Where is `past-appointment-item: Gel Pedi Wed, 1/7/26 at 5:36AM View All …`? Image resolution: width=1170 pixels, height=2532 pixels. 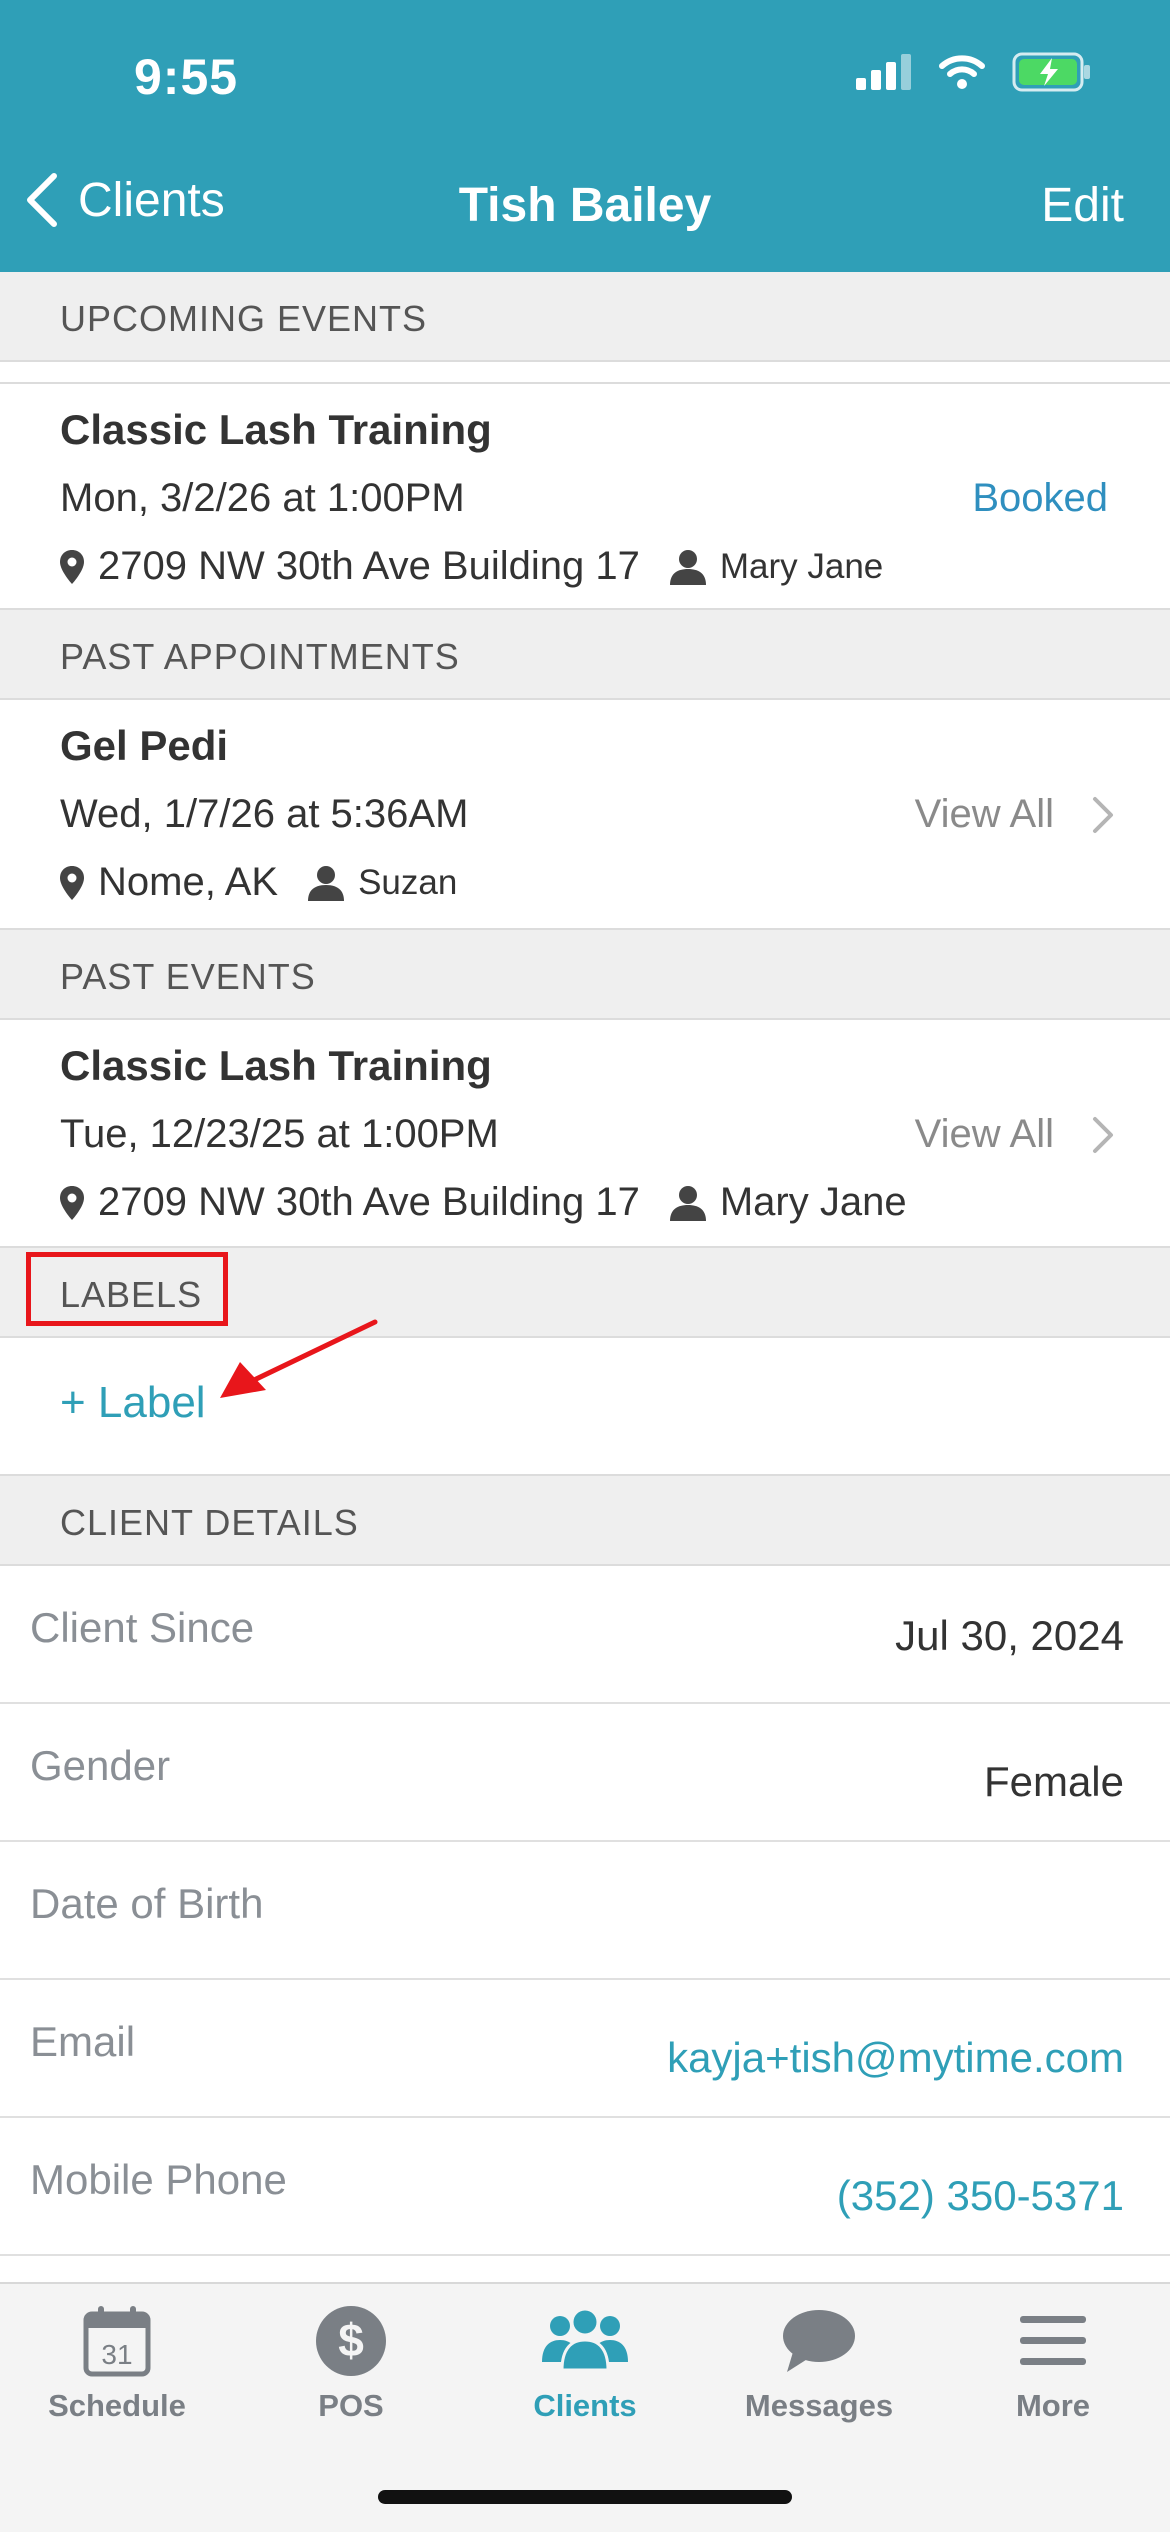
past-appointment-item: Gel Pedi Wed, 1/7/26 at 5:36AM View All … is located at coordinates (585, 815).